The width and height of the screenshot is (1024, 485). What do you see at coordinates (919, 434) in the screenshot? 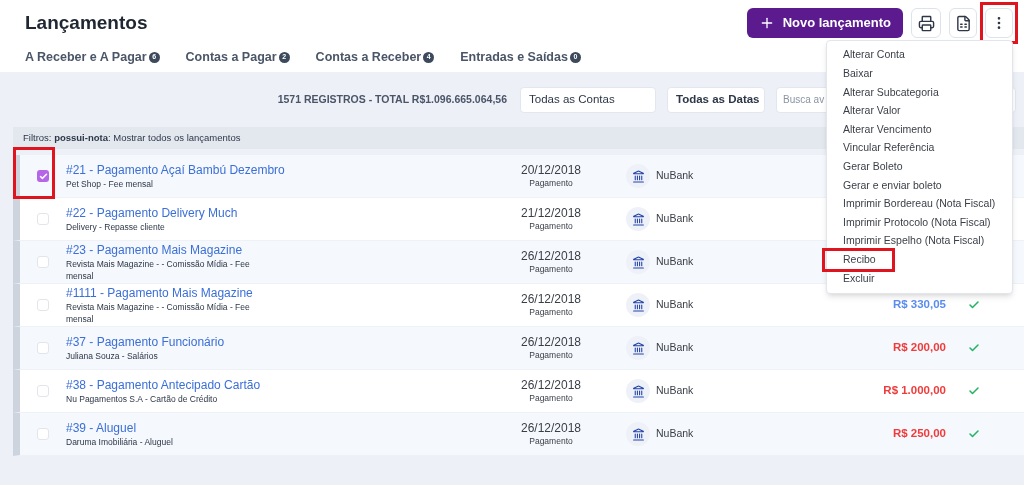
I see `entry-amount: R$ 250,00` at bounding box center [919, 434].